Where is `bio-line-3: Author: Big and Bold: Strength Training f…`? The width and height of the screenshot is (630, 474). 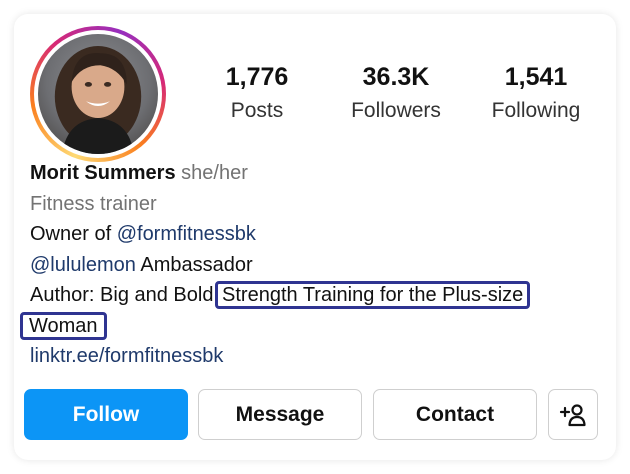
bio-line-3: Author: Big and Bold: Strength Training f… is located at coordinates (280, 295).